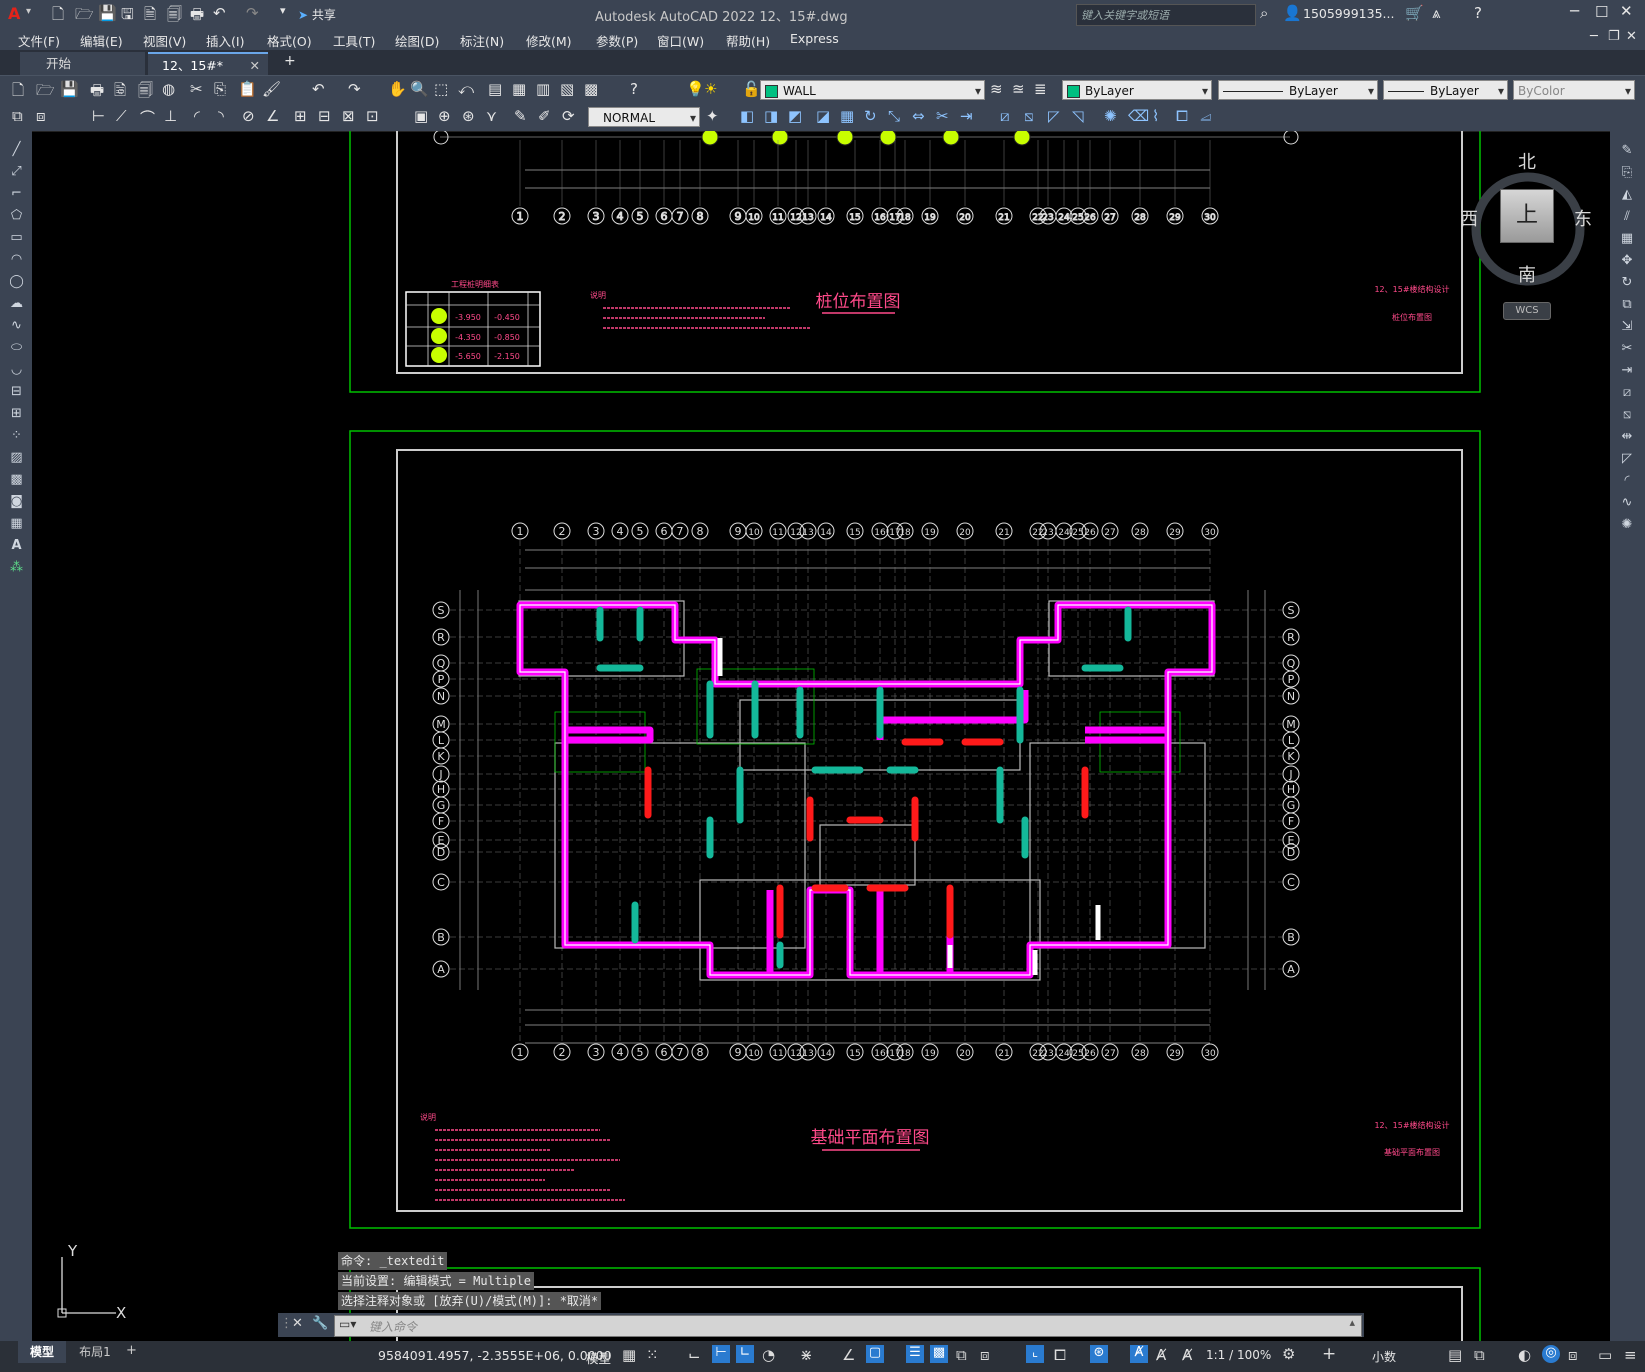 The width and height of the screenshot is (1645, 1372). What do you see at coordinates (16, 479) in the screenshot?
I see `gradient-icon: ▩` at bounding box center [16, 479].